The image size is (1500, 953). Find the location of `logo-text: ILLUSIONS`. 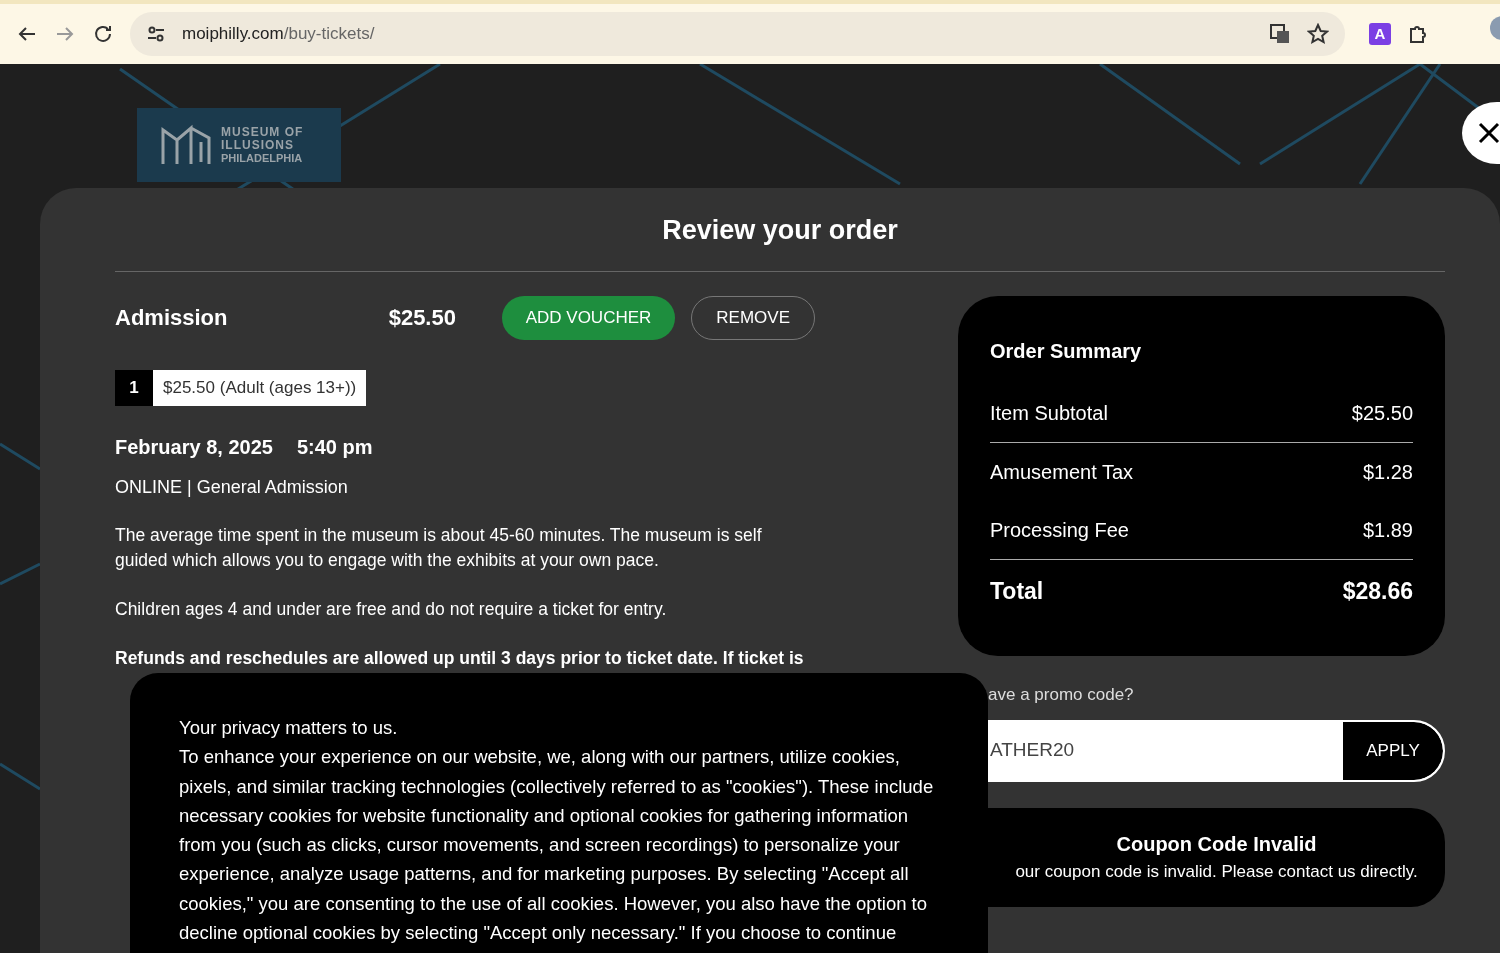

logo-text: ILLUSIONS is located at coordinates (258, 145).